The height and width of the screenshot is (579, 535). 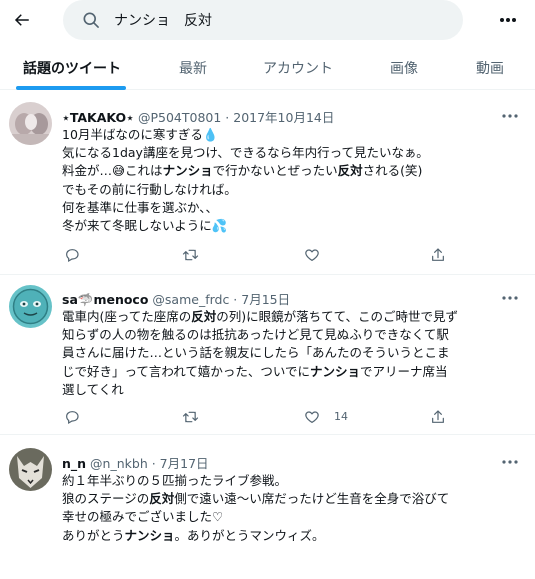 What do you see at coordinates (245, 153) in the screenshot?
I see `text-segment: 気になる1day講座を見つけ、できるなら年内行って見たいなぁ。` at bounding box center [245, 153].